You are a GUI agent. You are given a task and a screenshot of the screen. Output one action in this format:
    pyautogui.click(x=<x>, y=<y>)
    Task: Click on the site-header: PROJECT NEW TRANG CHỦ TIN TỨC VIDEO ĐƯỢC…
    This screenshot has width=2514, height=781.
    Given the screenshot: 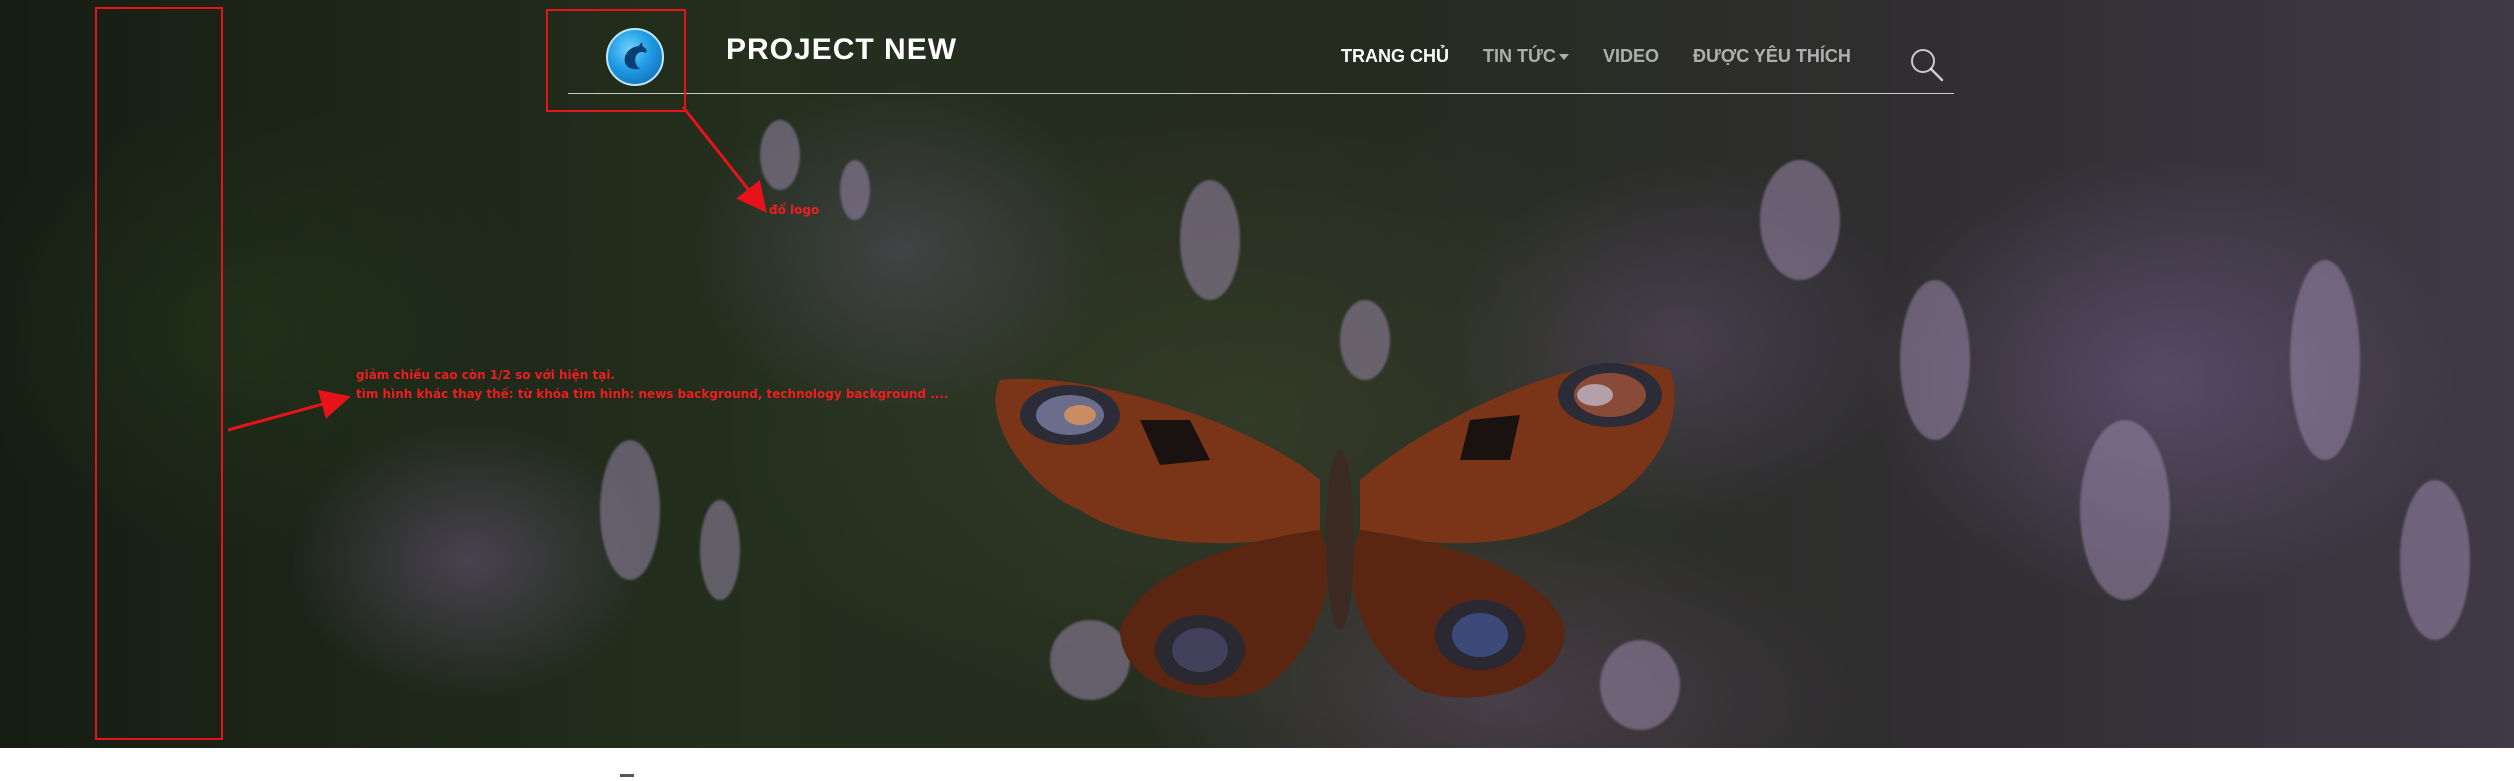 What is the action you would take?
    pyautogui.click(x=1261, y=47)
    